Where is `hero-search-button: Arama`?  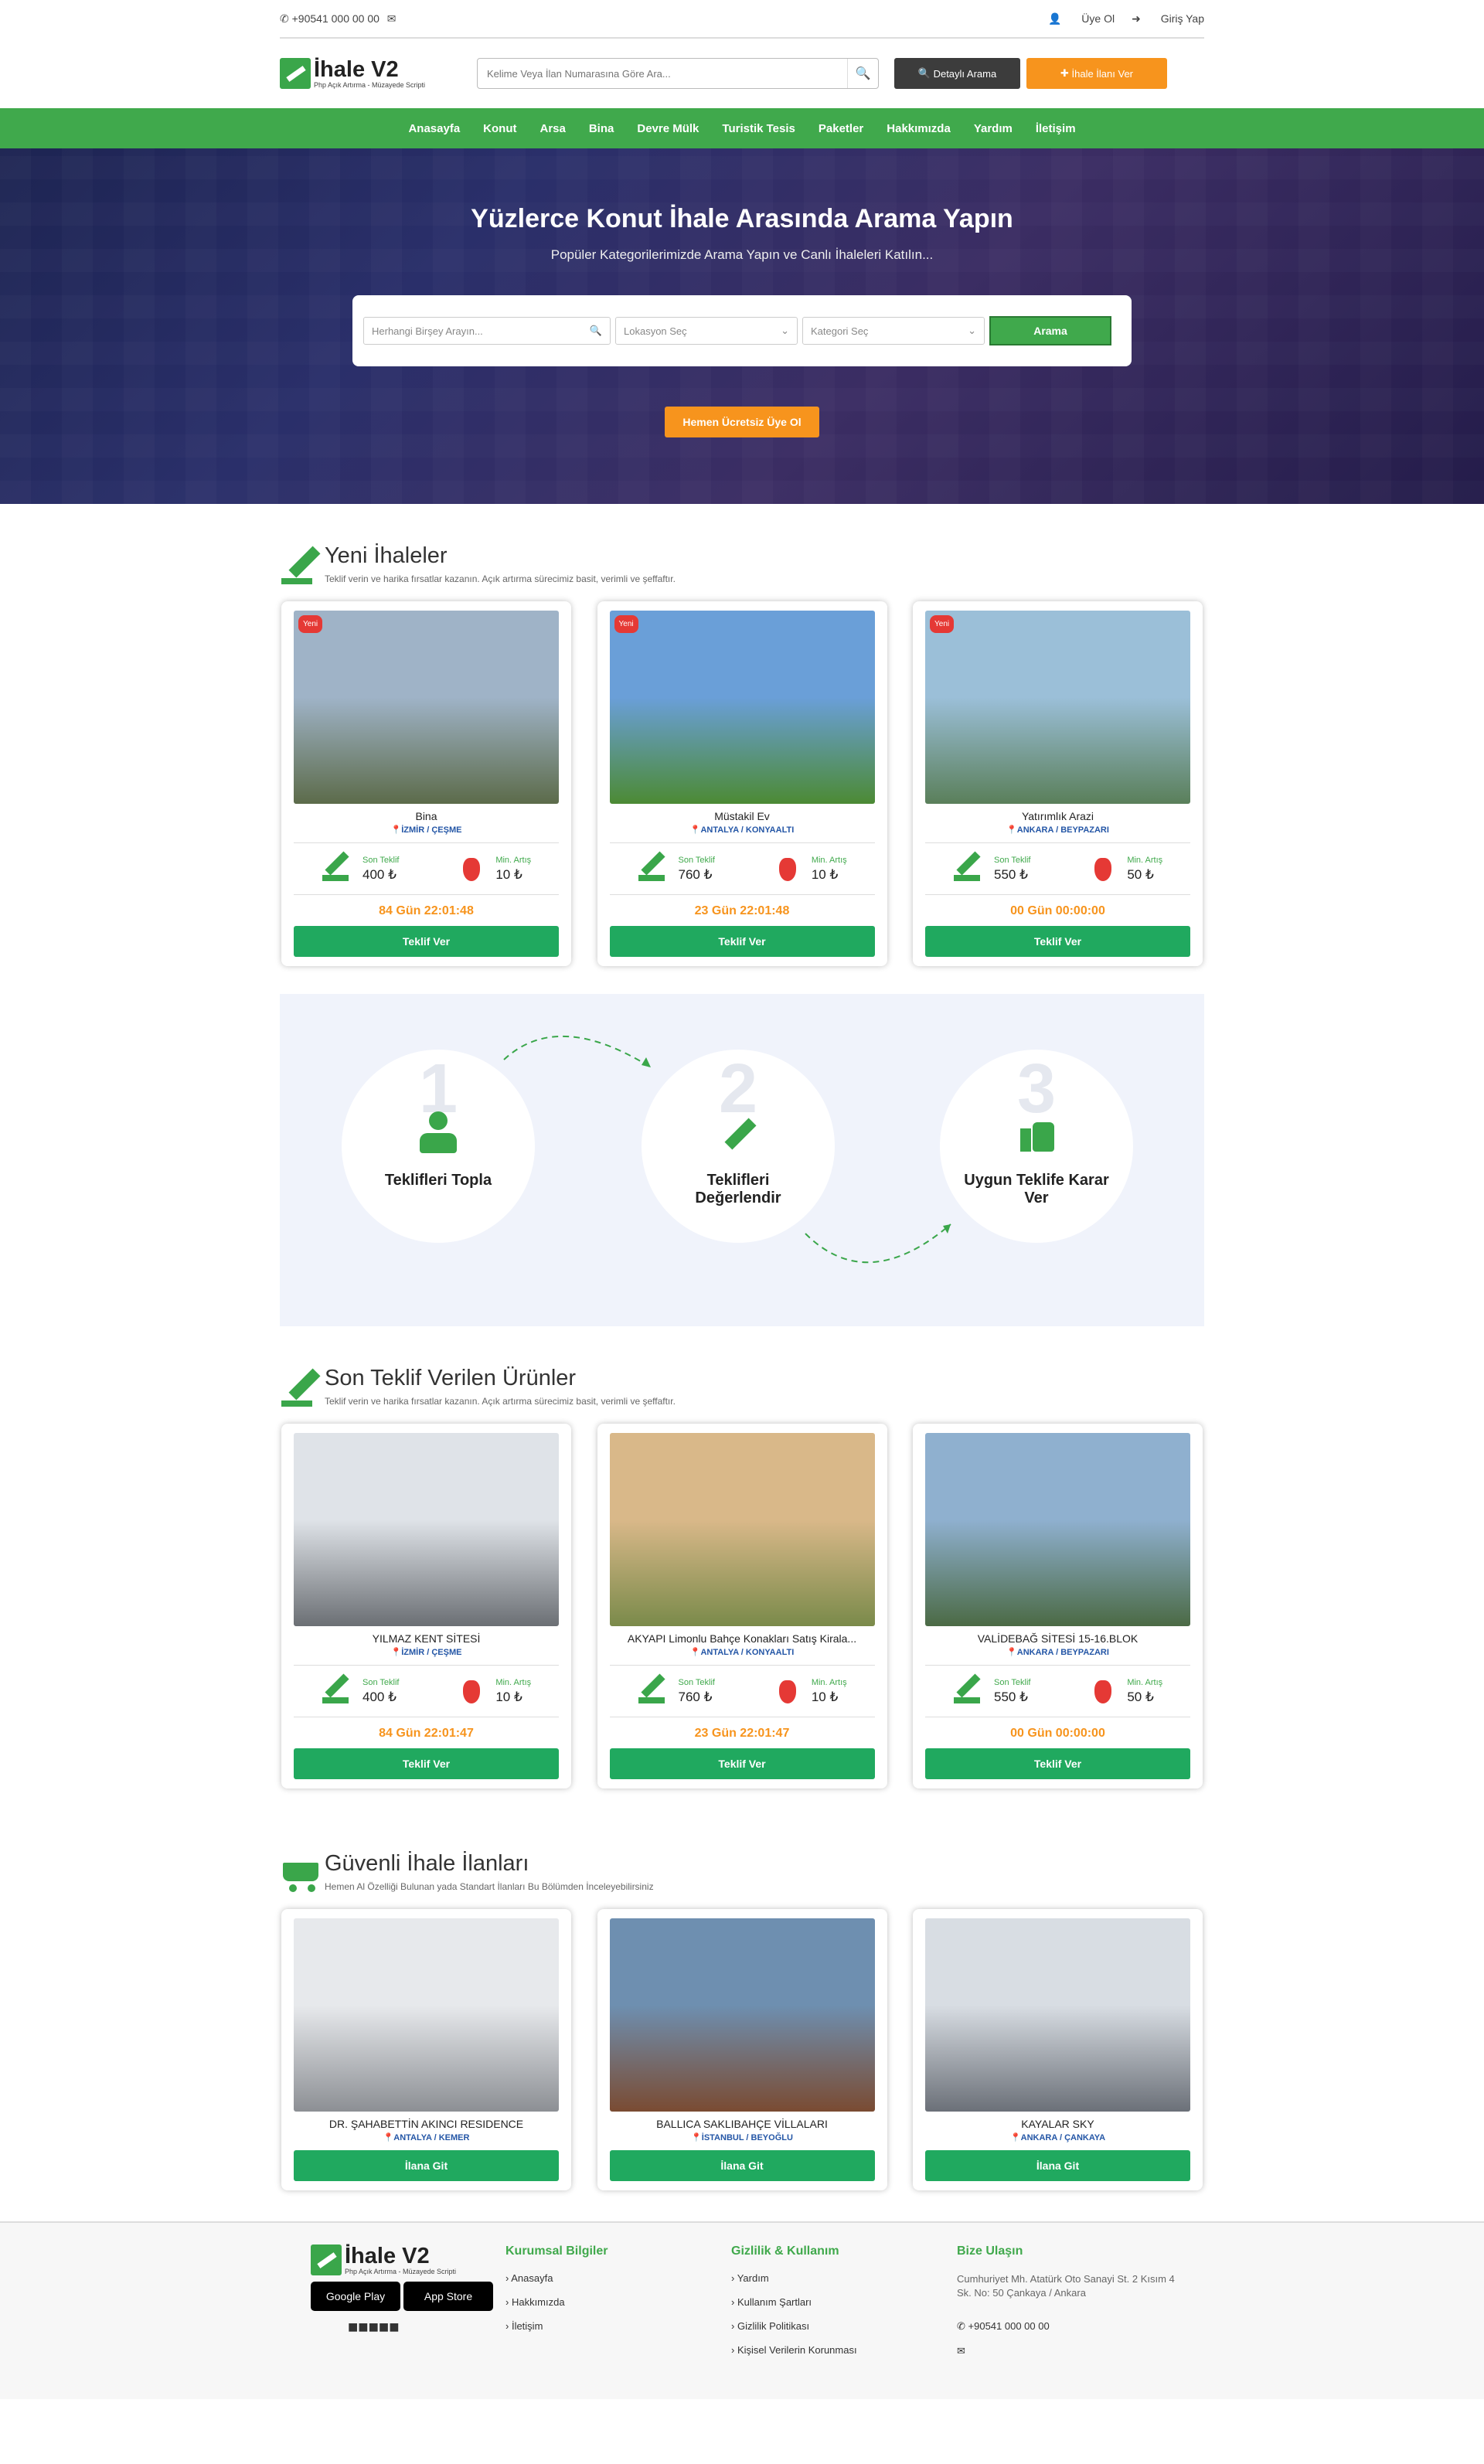 hero-search-button: Arama is located at coordinates (1050, 330).